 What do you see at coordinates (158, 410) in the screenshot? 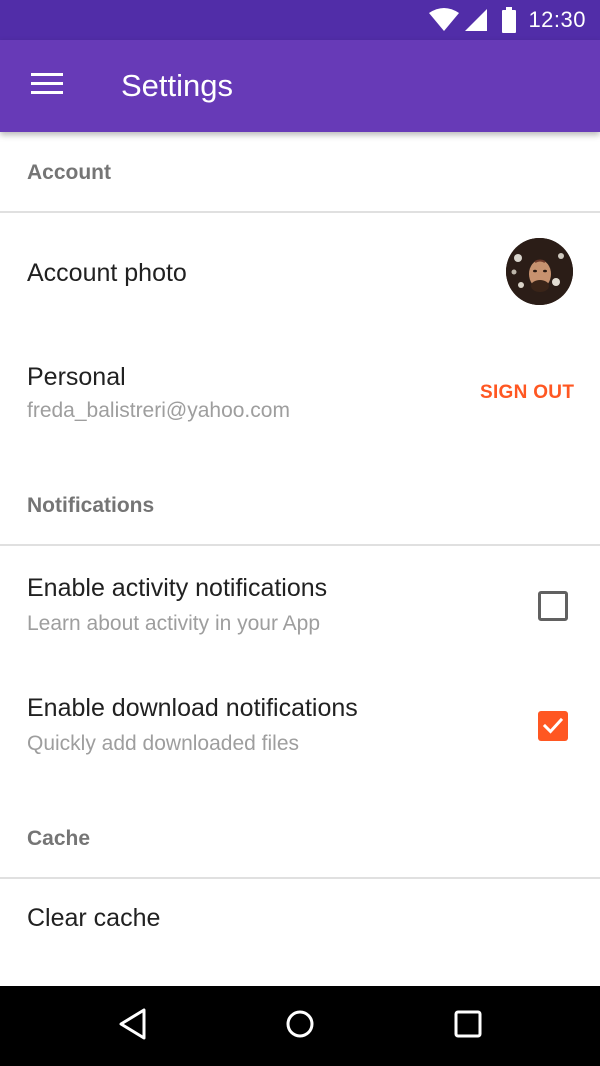
I see `account-email: freda_balistreri@yahoo.com` at bounding box center [158, 410].